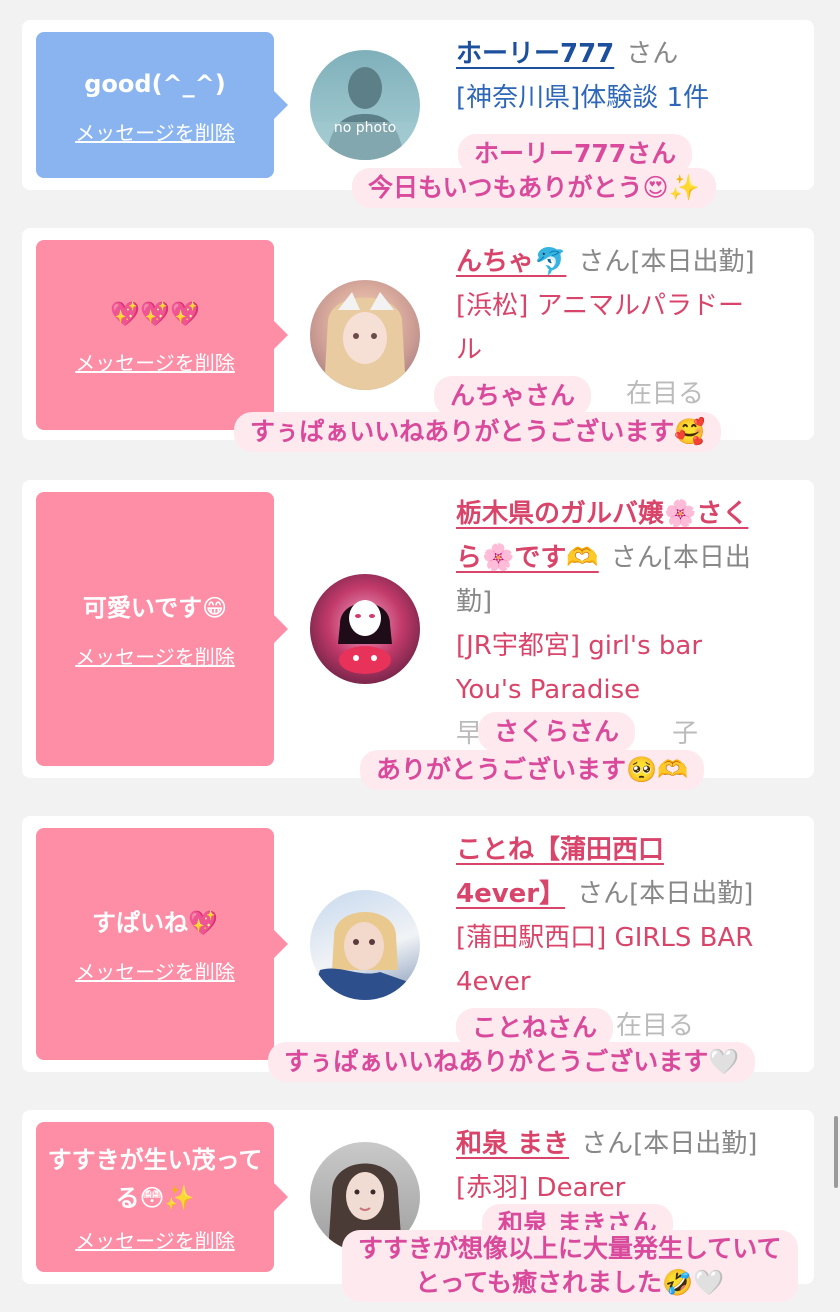 The height and width of the screenshot is (1312, 840). I want to click on message-bubble: 可愛いです😁 メッセージを削除, so click(162, 629).